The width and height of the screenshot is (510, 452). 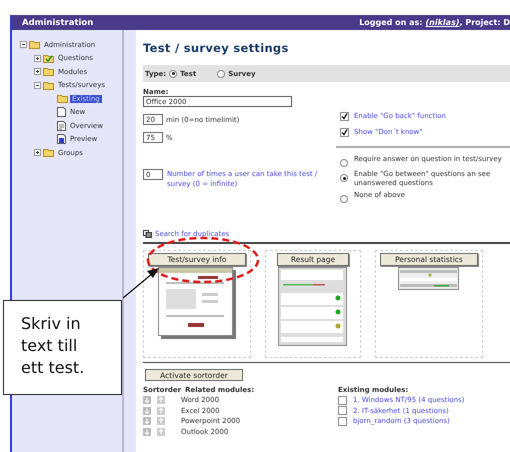 I want to click on preview-icon, so click(x=61, y=139).